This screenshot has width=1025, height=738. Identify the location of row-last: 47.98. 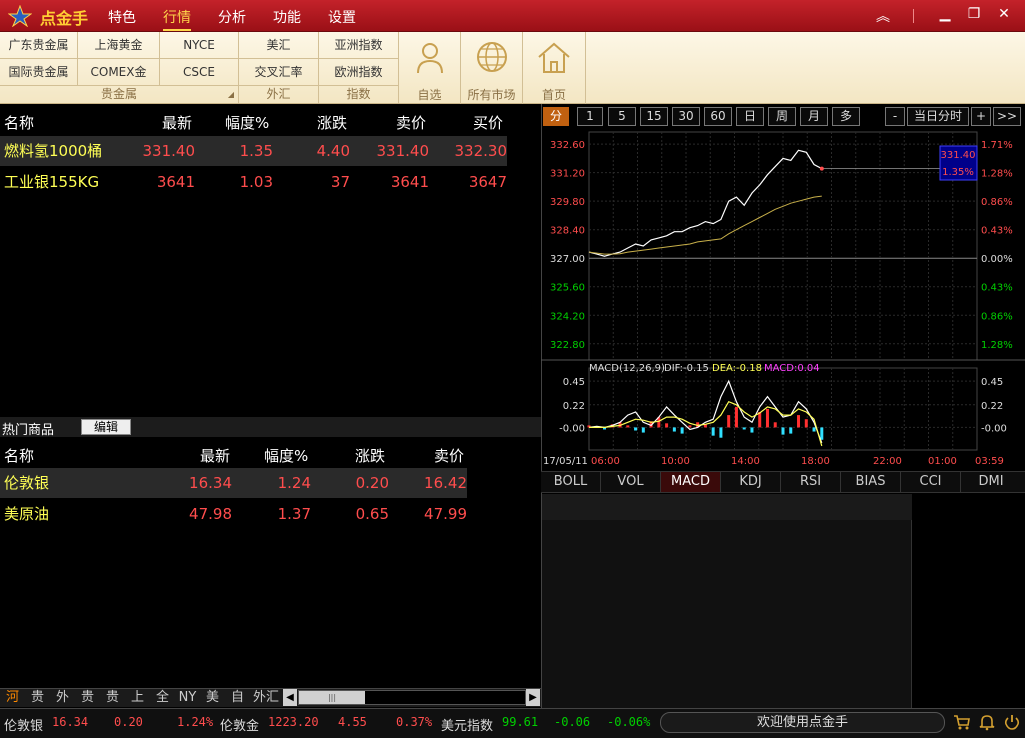
(210, 514).